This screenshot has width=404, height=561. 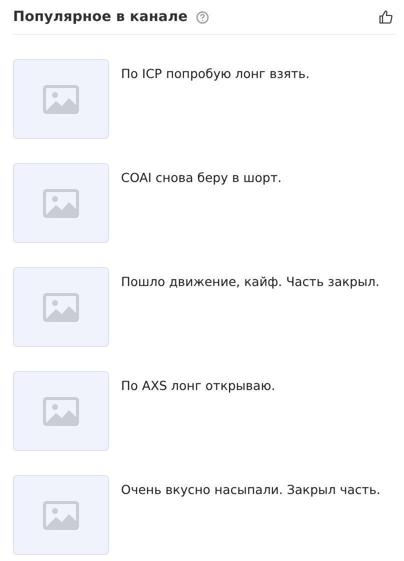 What do you see at coordinates (386, 17) in the screenshot?
I see `thumbs-up-icon` at bounding box center [386, 17].